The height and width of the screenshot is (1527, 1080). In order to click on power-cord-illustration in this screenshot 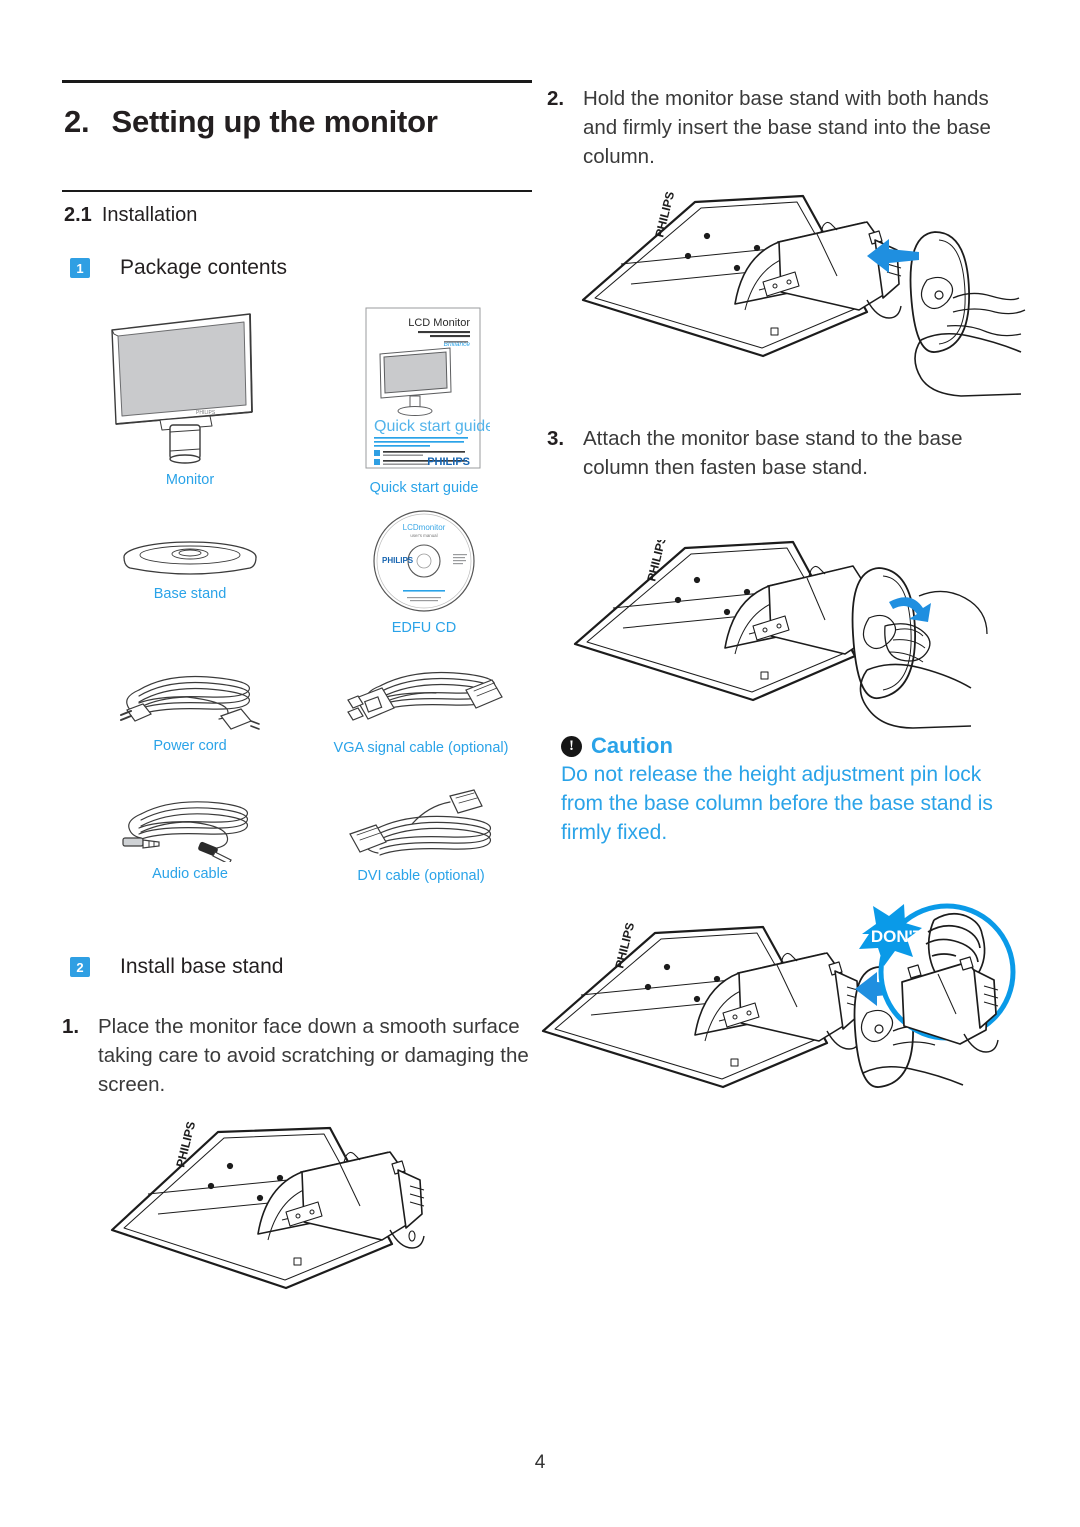, I will do `click(190, 698)`.